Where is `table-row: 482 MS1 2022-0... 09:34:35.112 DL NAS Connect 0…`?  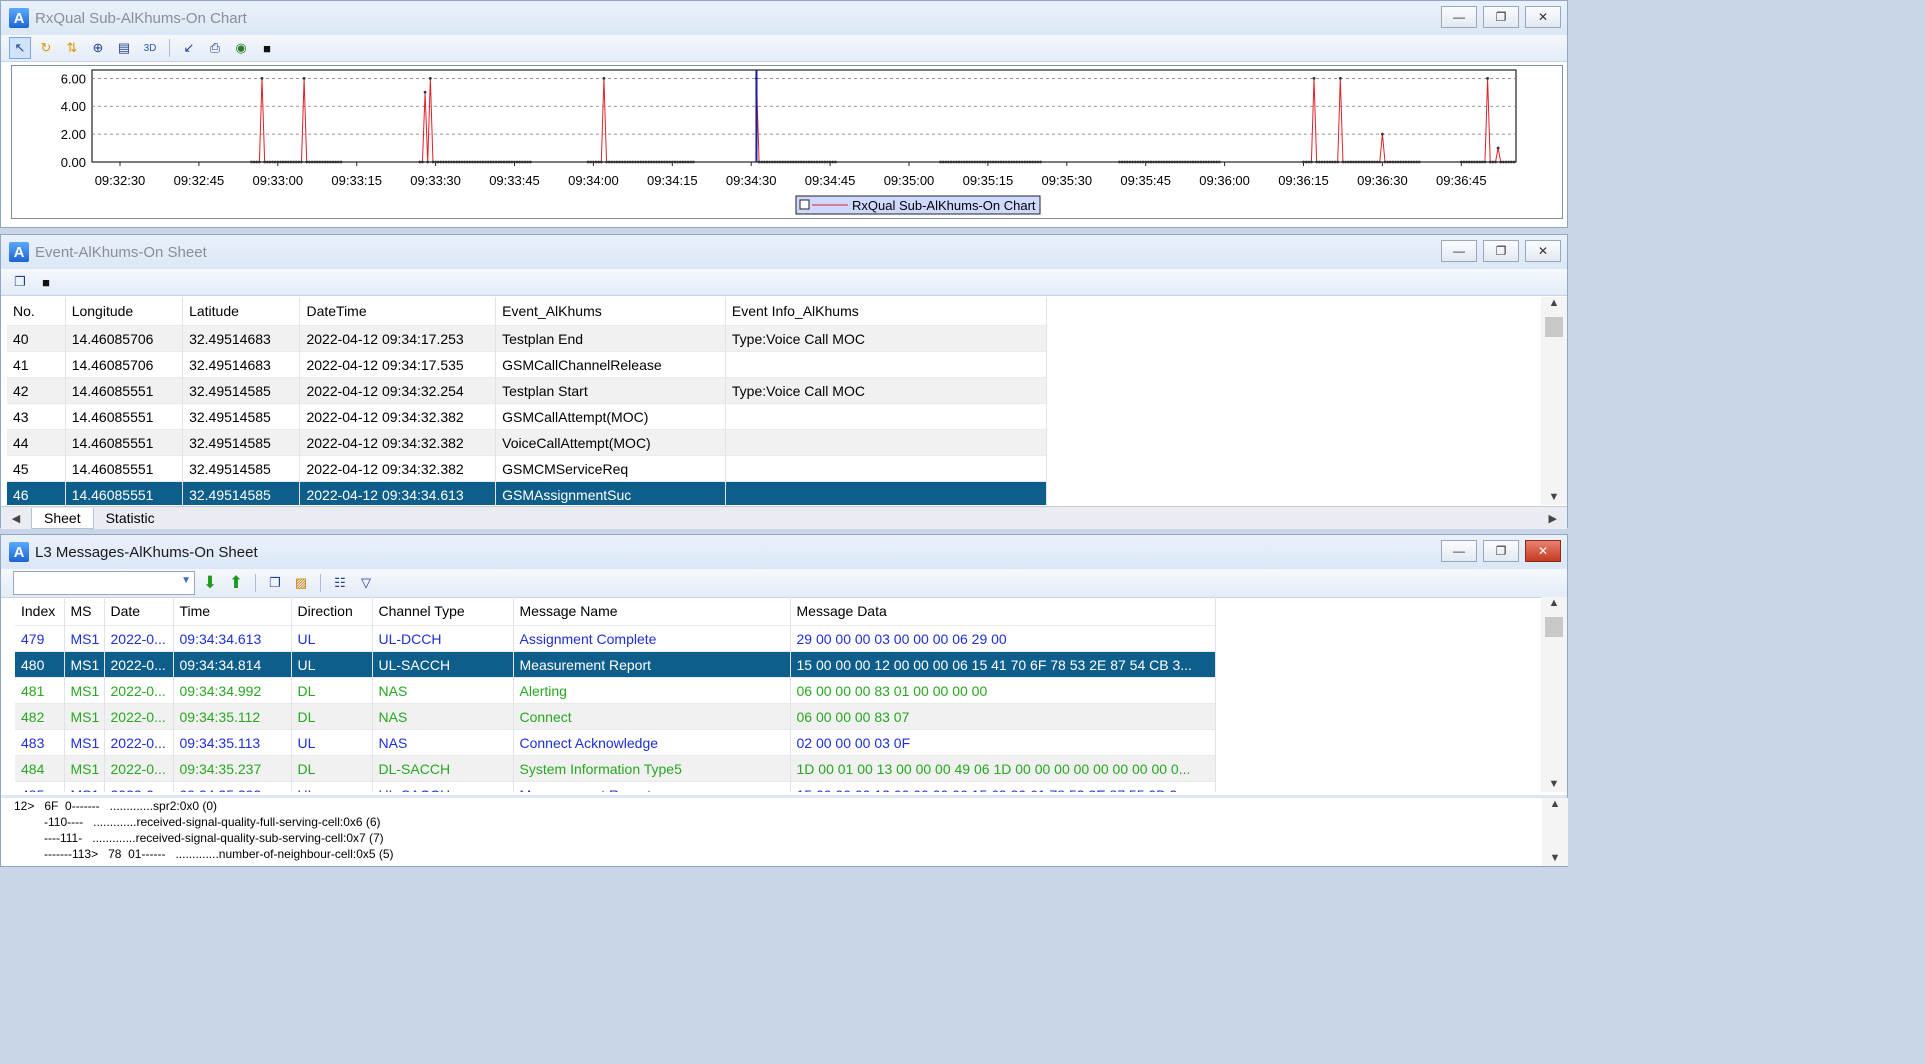 table-row: 482 MS1 2022-0... 09:34:35.112 DL NAS Connect 0… is located at coordinates (615, 716).